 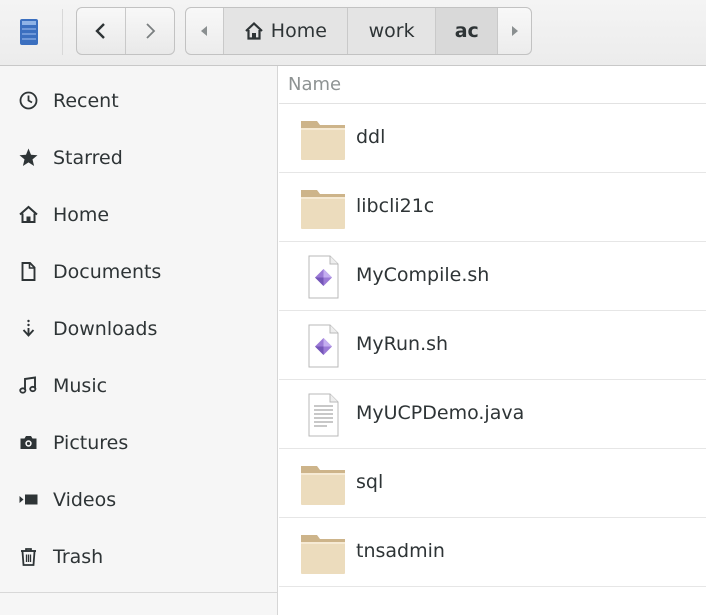 I want to click on sidebar-item-label: Home, so click(x=81, y=214).